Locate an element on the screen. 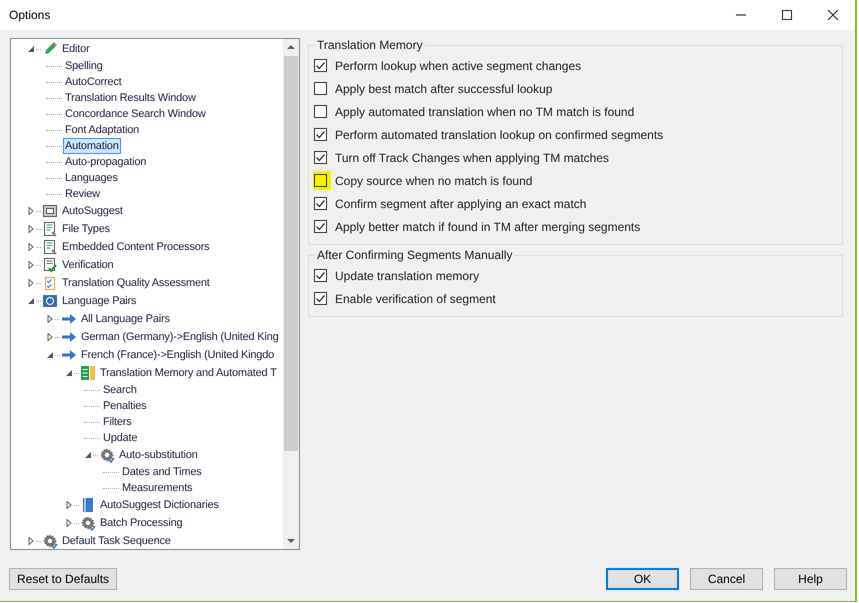  keyboard-key-icon is located at coordinates (50, 211).